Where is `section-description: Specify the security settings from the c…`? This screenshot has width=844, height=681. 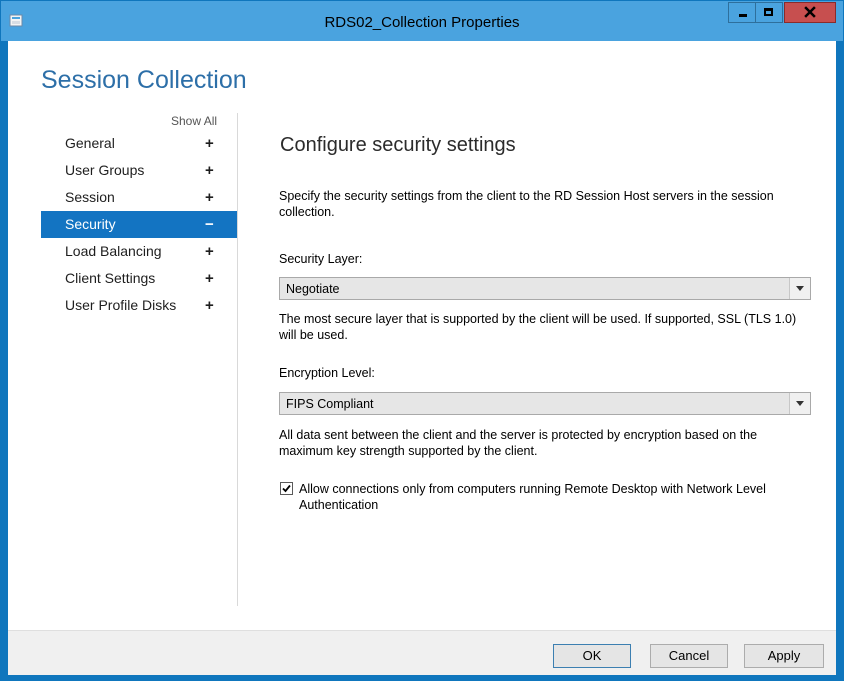 section-description: Specify the security settings from the c… is located at coordinates (526, 204).